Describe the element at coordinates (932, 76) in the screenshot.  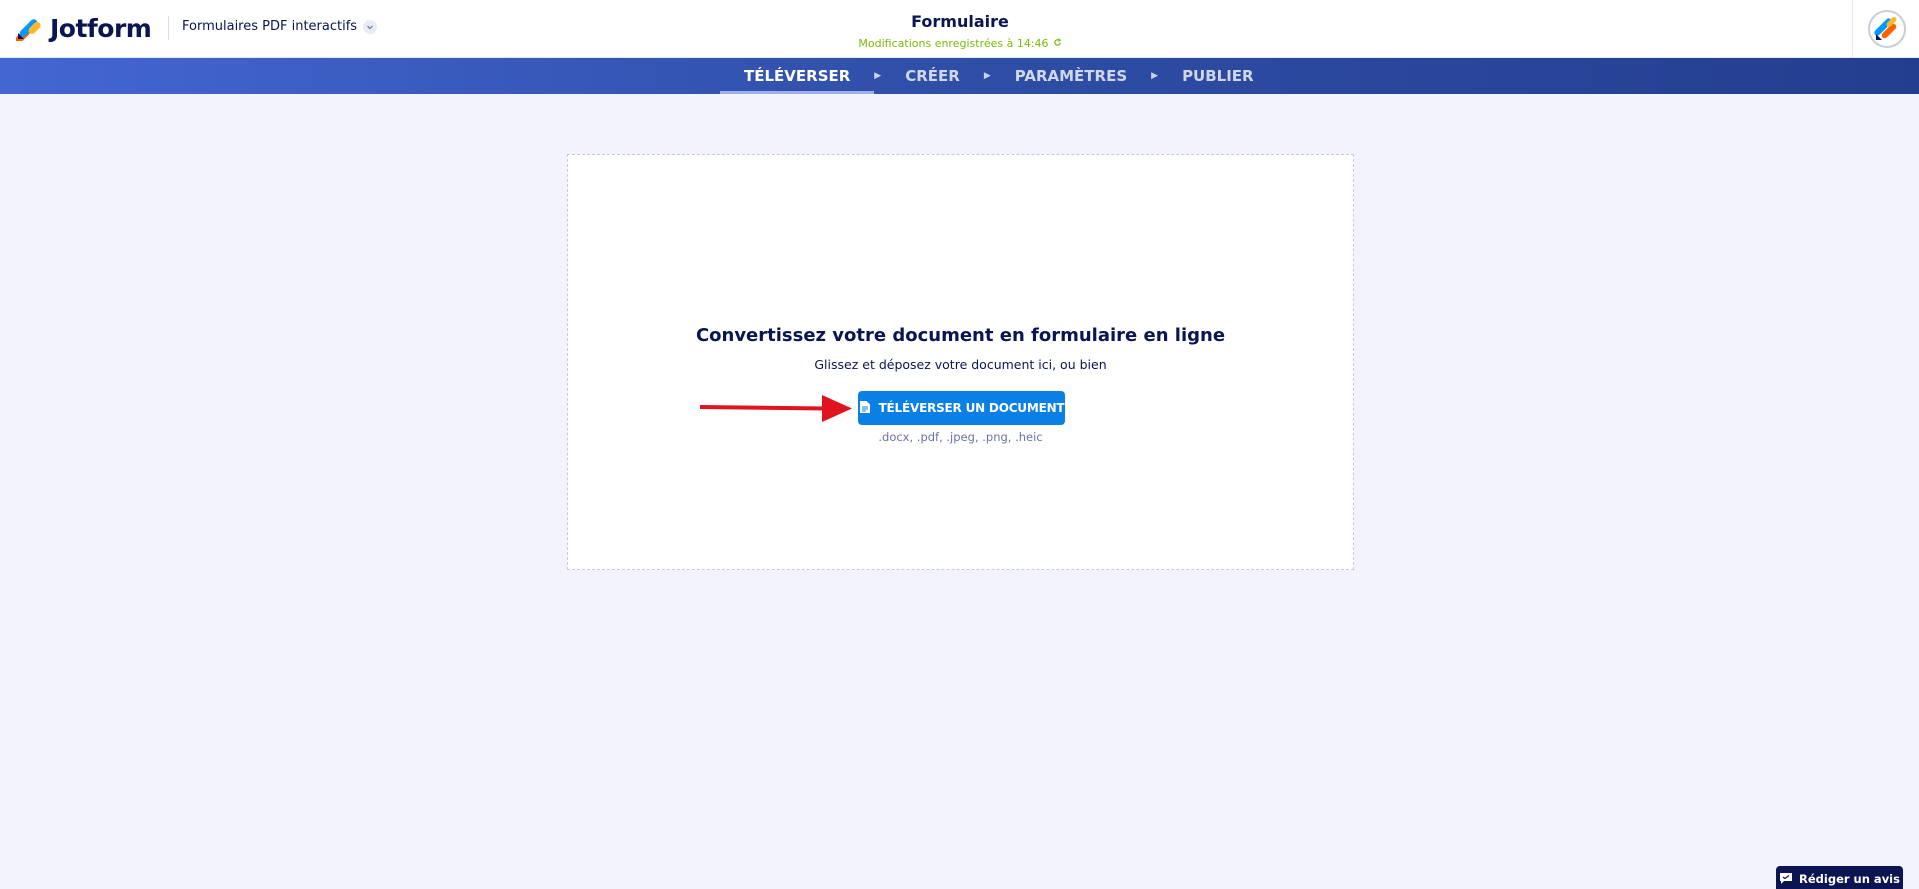
I see `tab-create: CRÉER` at that location.